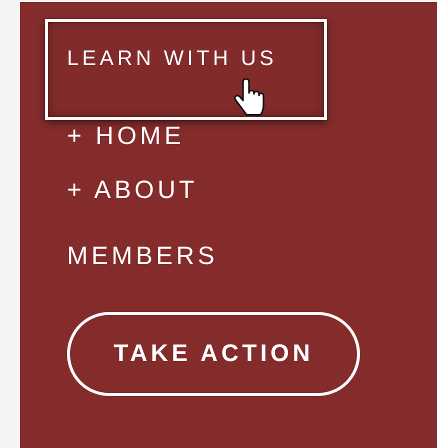 This screenshot has width=437, height=448. Describe the element at coordinates (115, 136) in the screenshot. I see `menu-link: + HOME` at that location.